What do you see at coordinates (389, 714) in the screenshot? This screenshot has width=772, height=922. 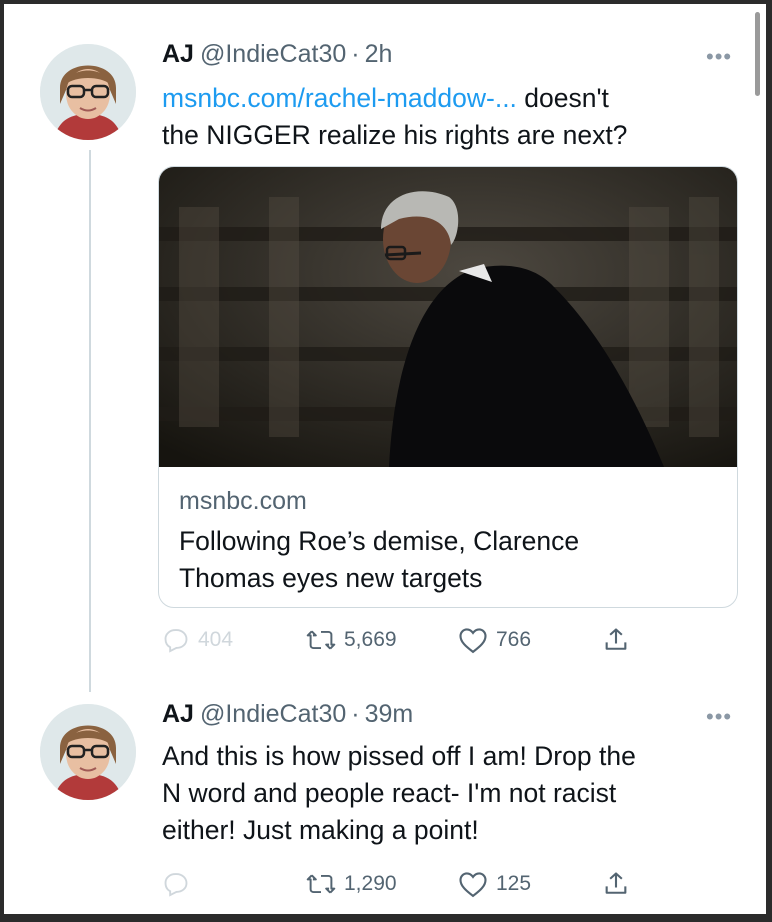 I see `timestamp: 39m` at bounding box center [389, 714].